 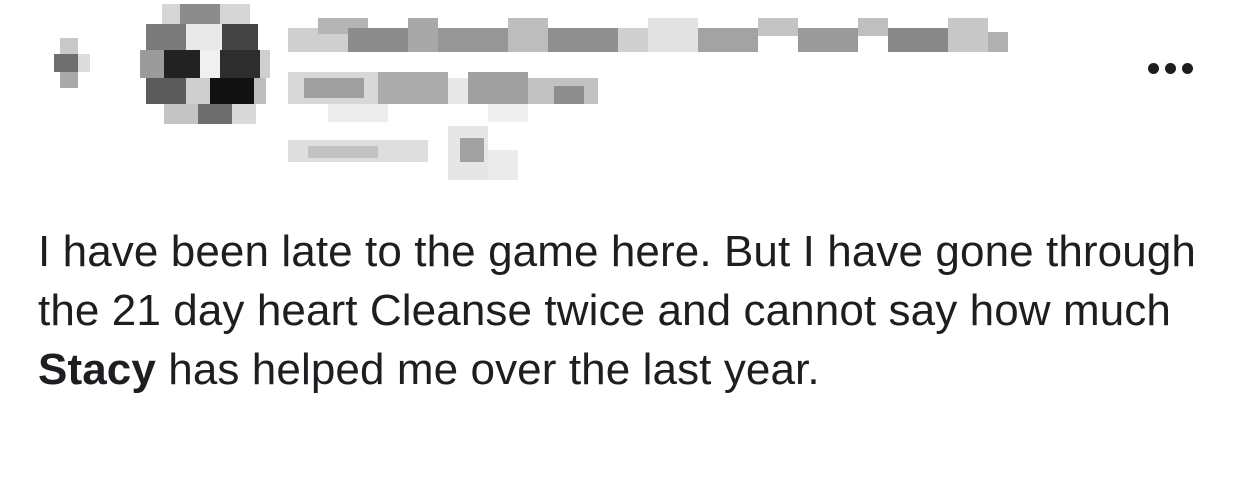 I want to click on more-options-button, so click(x=1170, y=68).